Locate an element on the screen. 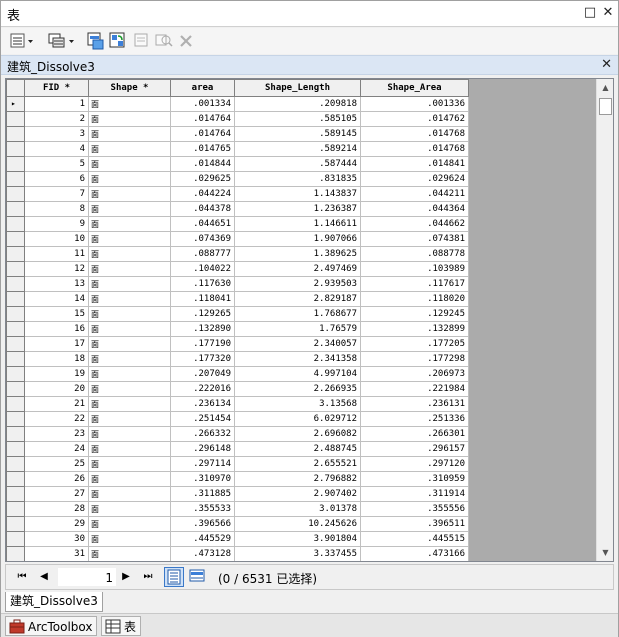 The image size is (619, 637). table-row: 9 面 .044651 1.146611.044662 is located at coordinates (237, 224).